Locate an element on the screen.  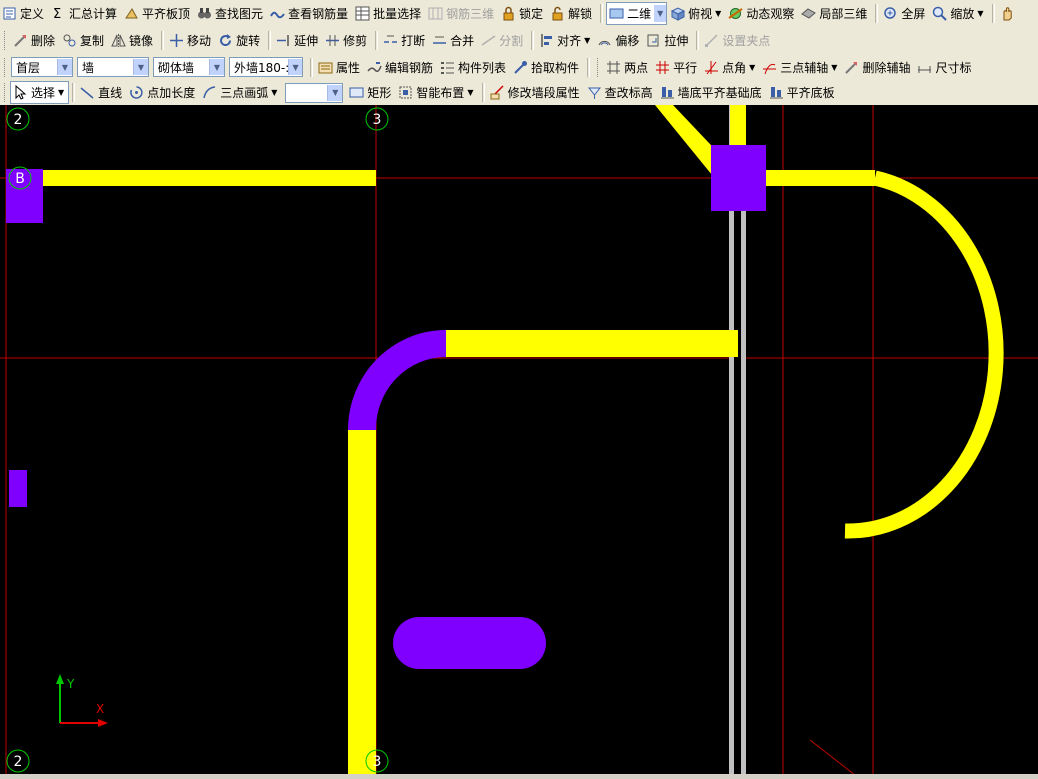
flush-slab-bottom-button: 平齐底板 is located at coordinates (803, 92).